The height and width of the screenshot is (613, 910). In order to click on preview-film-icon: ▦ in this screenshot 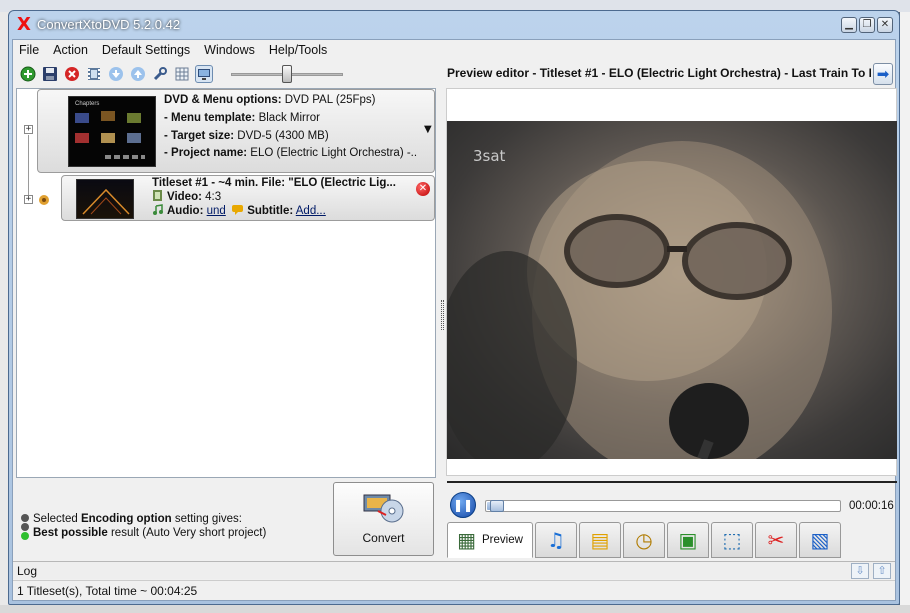, I will do `click(466, 540)`.